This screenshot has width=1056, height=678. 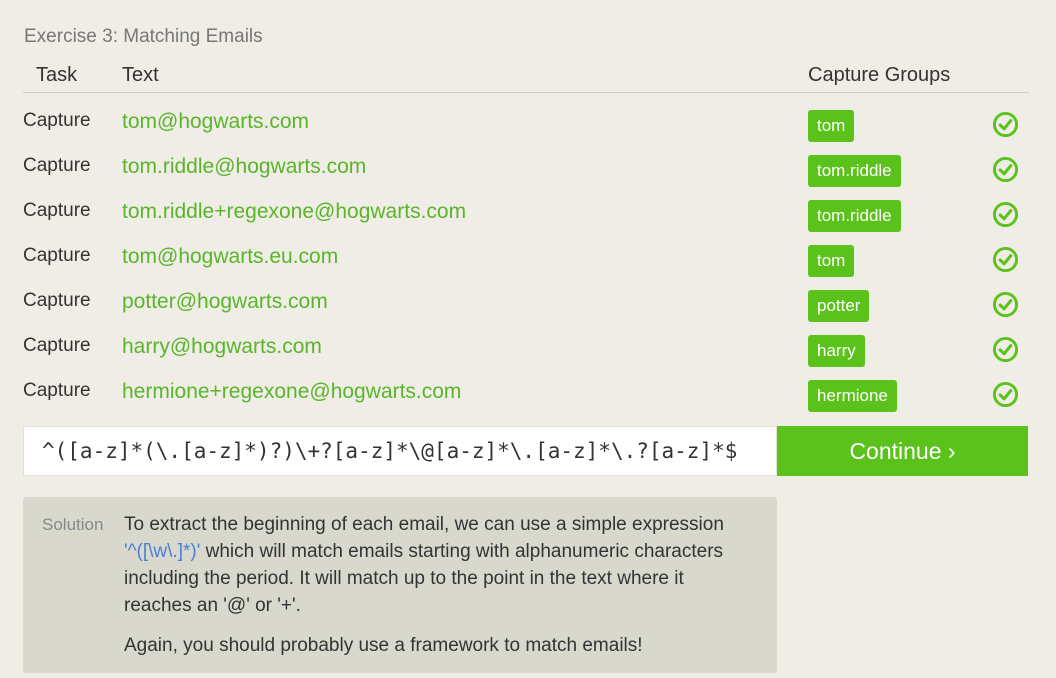 I want to click on test-string: hermione+regexone@hogwarts.com, so click(x=292, y=391).